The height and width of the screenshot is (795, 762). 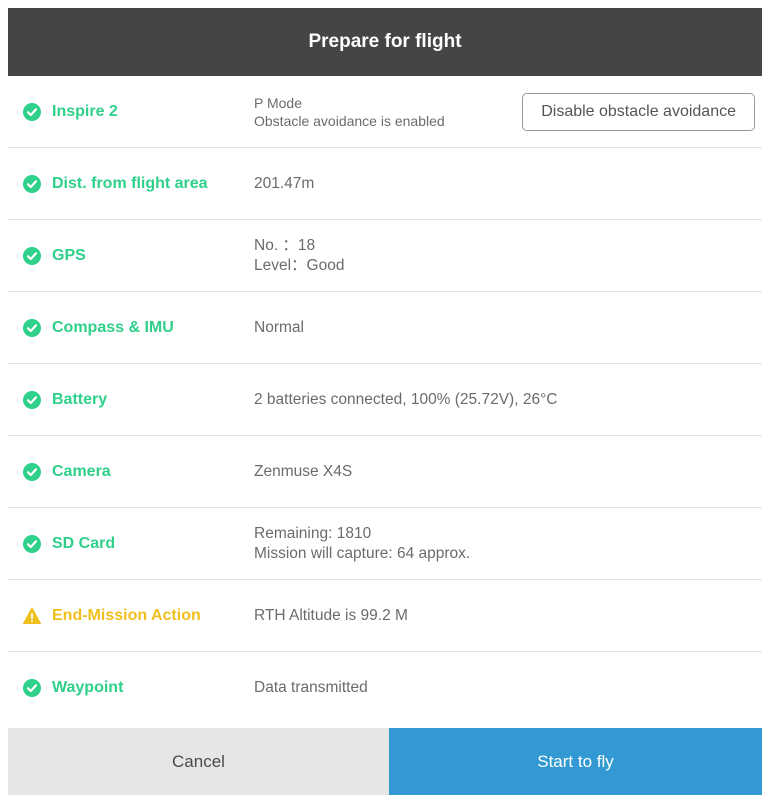 What do you see at coordinates (32, 615) in the screenshot?
I see `warning-triangle-icon` at bounding box center [32, 615].